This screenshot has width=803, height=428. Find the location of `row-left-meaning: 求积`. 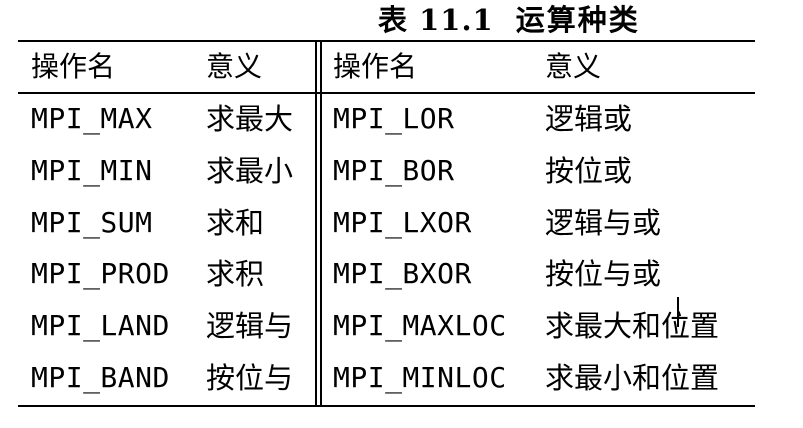

row-left-meaning: 求积 is located at coordinates (235, 274).